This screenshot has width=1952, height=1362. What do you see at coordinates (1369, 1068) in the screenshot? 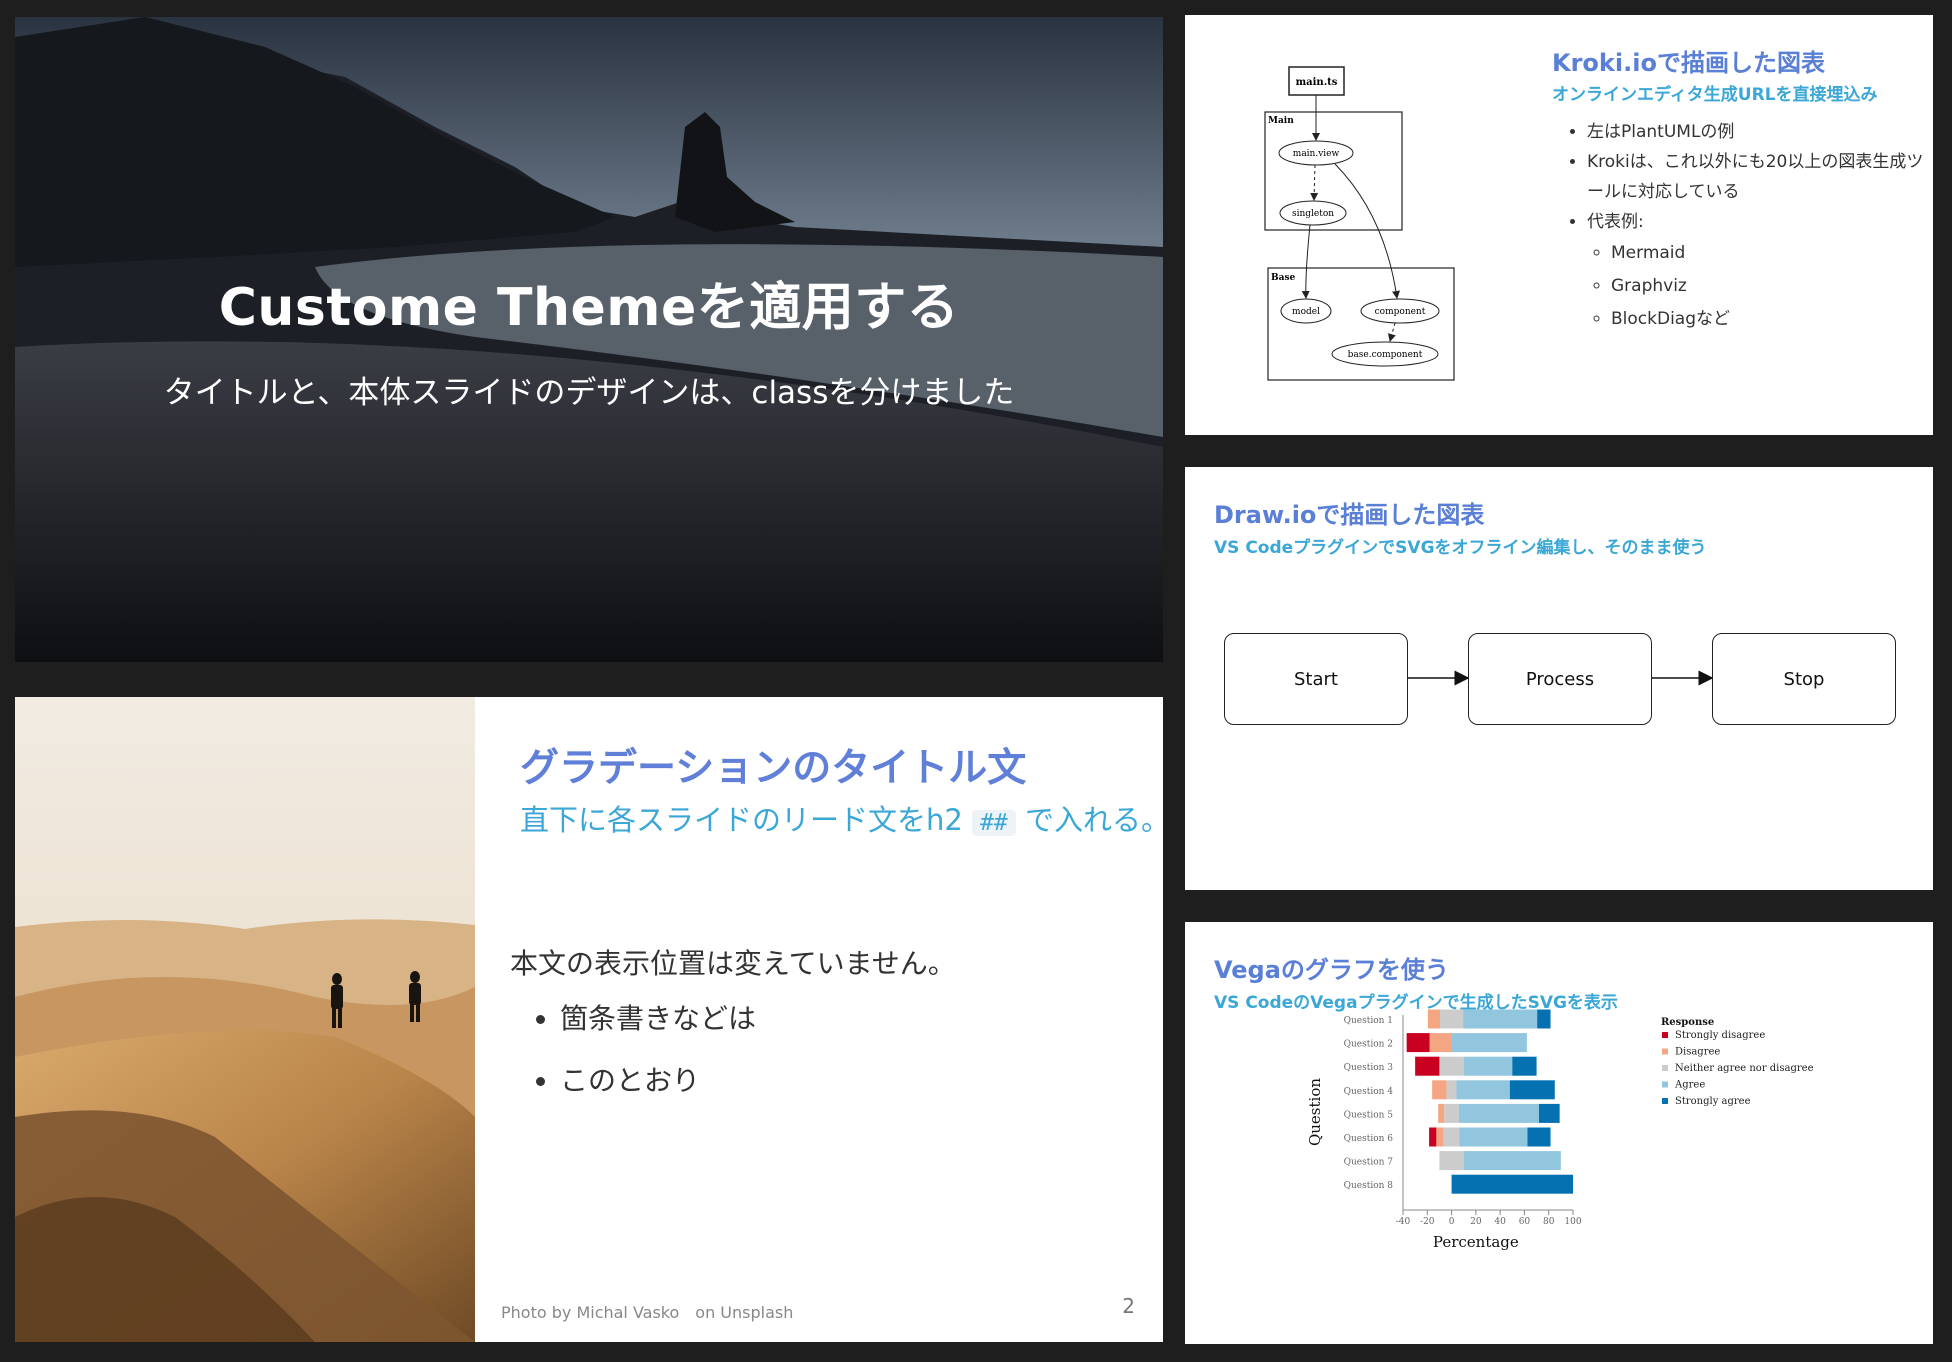
I see `y-tick-label: Question 3` at bounding box center [1369, 1068].